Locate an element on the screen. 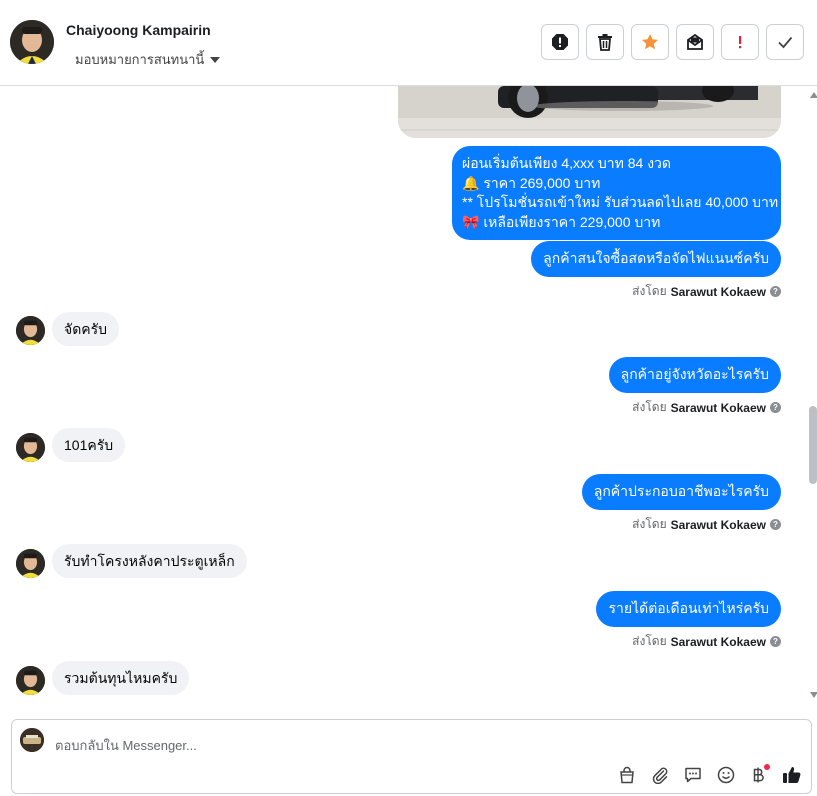 Image resolution: width=817 pixels, height=796 pixels. promo-line: 🔔 ราคา 269,000 บาท is located at coordinates (531, 182).